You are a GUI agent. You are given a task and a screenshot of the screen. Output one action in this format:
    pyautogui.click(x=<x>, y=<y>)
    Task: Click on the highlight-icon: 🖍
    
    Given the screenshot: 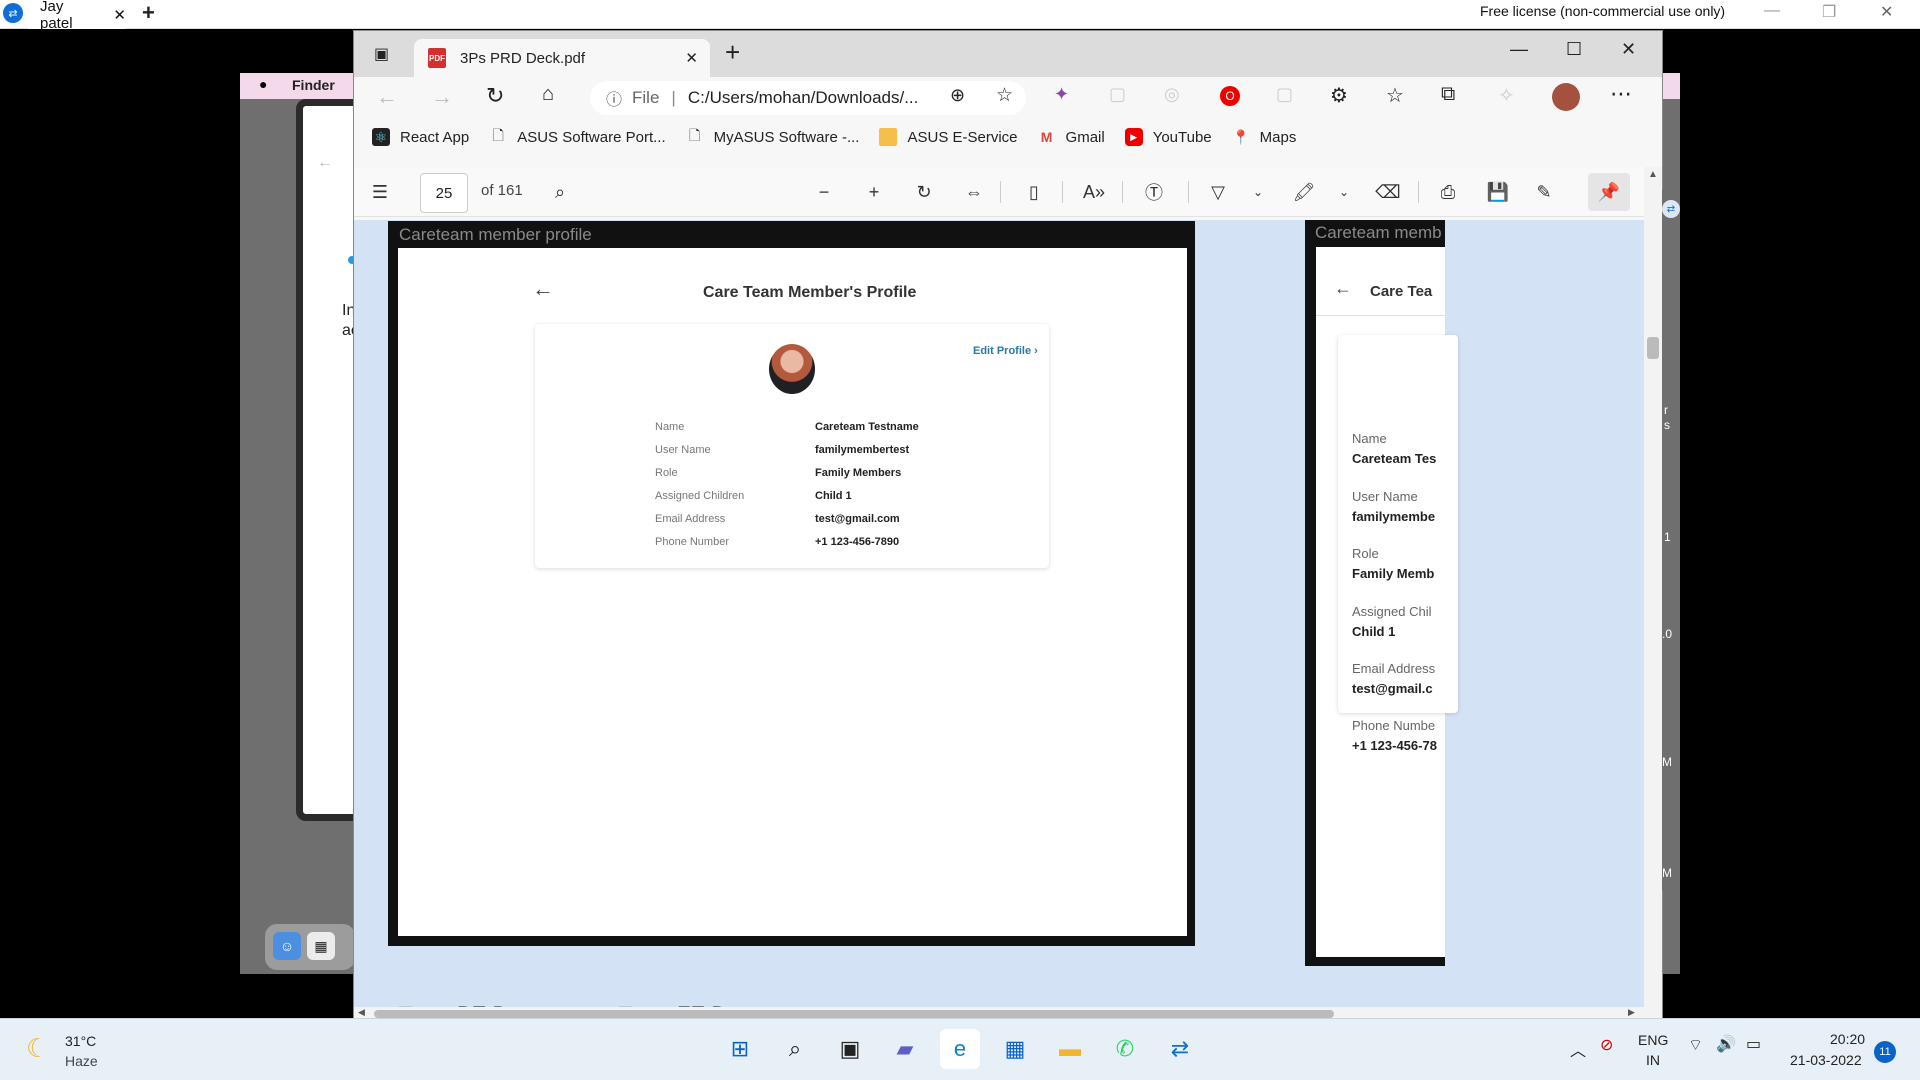 What is the action you would take?
    pyautogui.click(x=1304, y=192)
    